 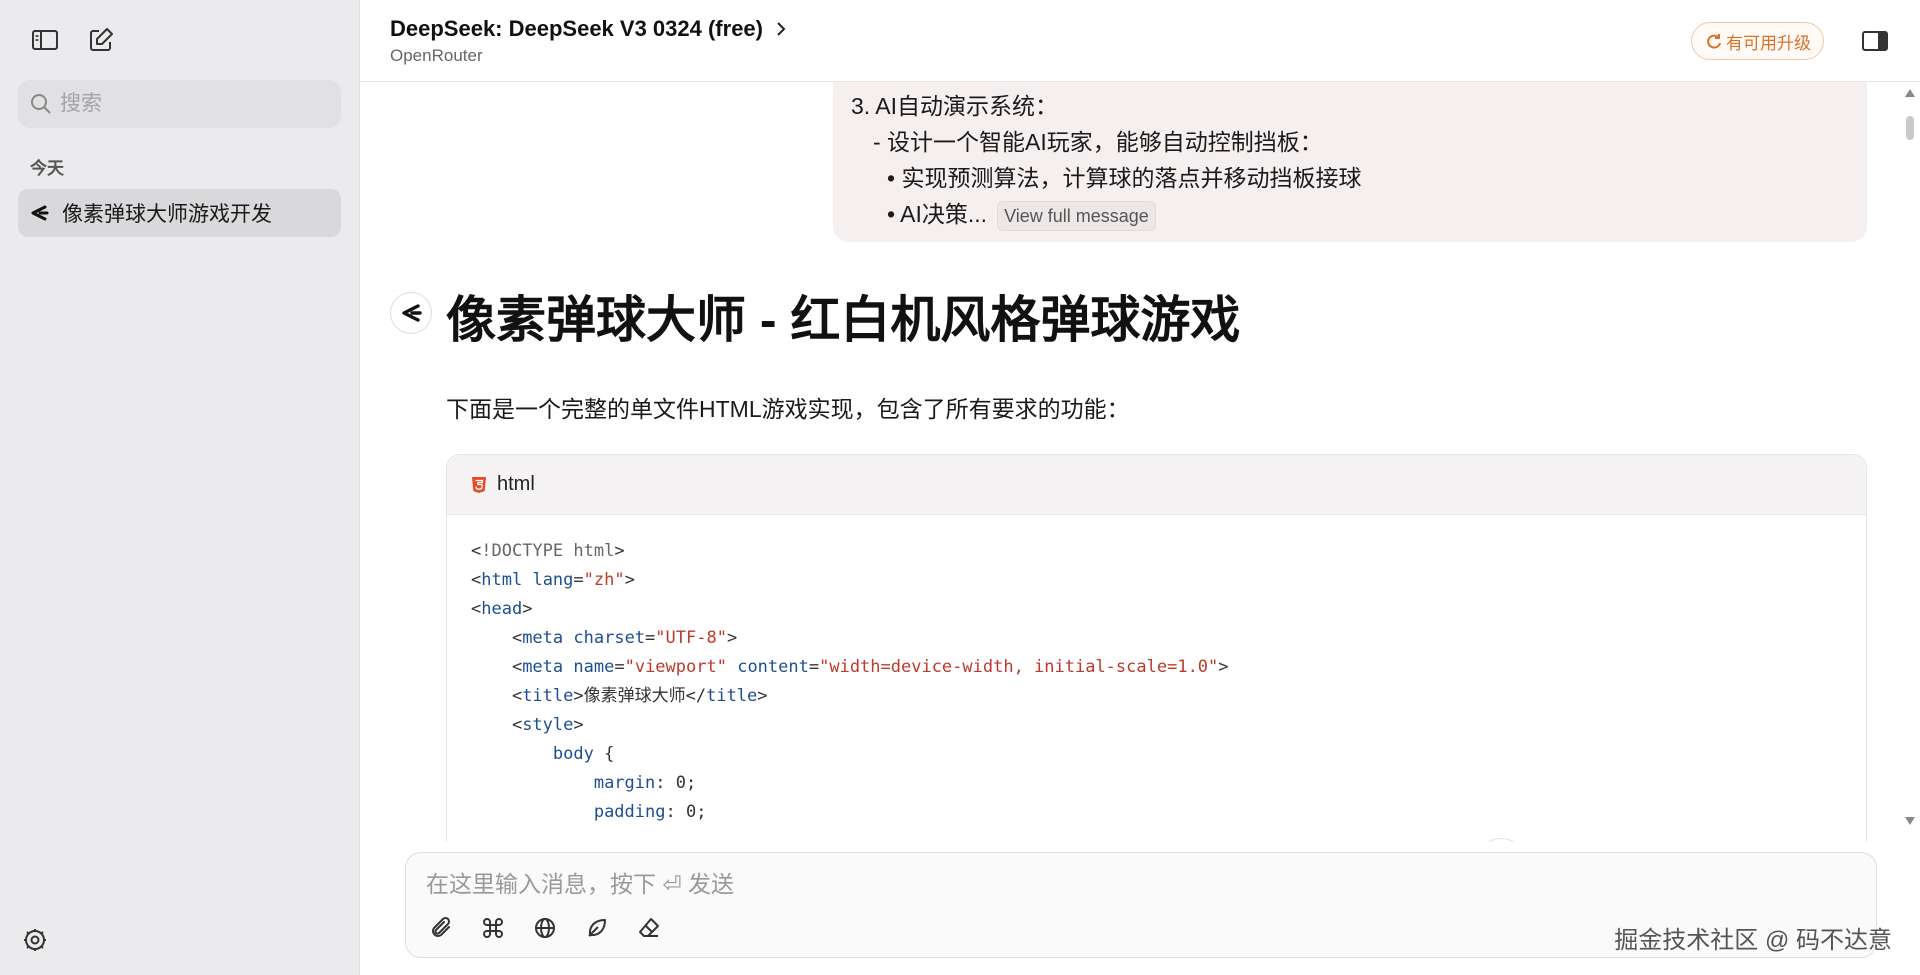 What do you see at coordinates (1098, 142) in the screenshot?
I see `user-message-line: - 设计一个智能AI玩家，能够自动控制挡板：` at bounding box center [1098, 142].